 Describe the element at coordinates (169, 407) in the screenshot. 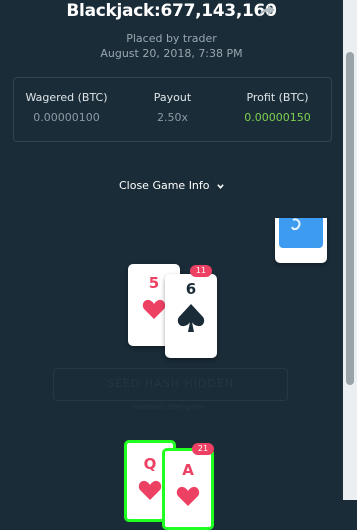

I see `hidden-seed-subtext: revealed after game` at that location.